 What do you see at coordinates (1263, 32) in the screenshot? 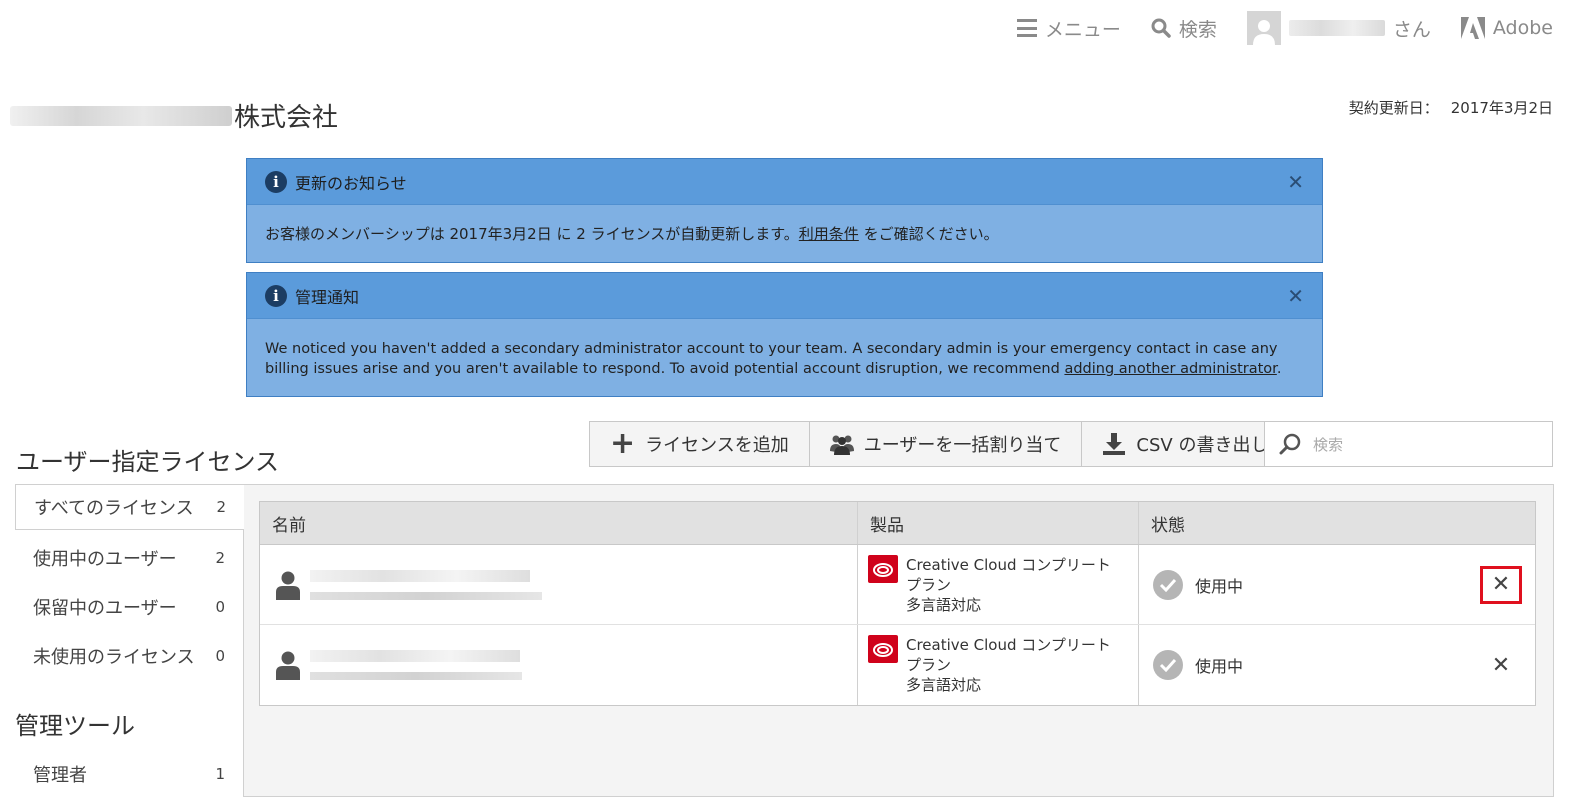
I see `user-avatar-icon` at bounding box center [1263, 32].